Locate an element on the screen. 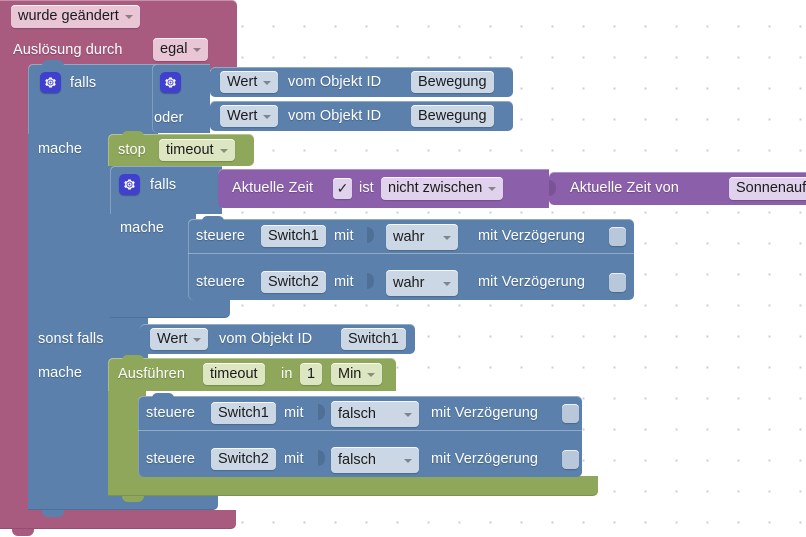 The image size is (806, 537). control-row-2-delay-toggle is located at coordinates (617, 282).